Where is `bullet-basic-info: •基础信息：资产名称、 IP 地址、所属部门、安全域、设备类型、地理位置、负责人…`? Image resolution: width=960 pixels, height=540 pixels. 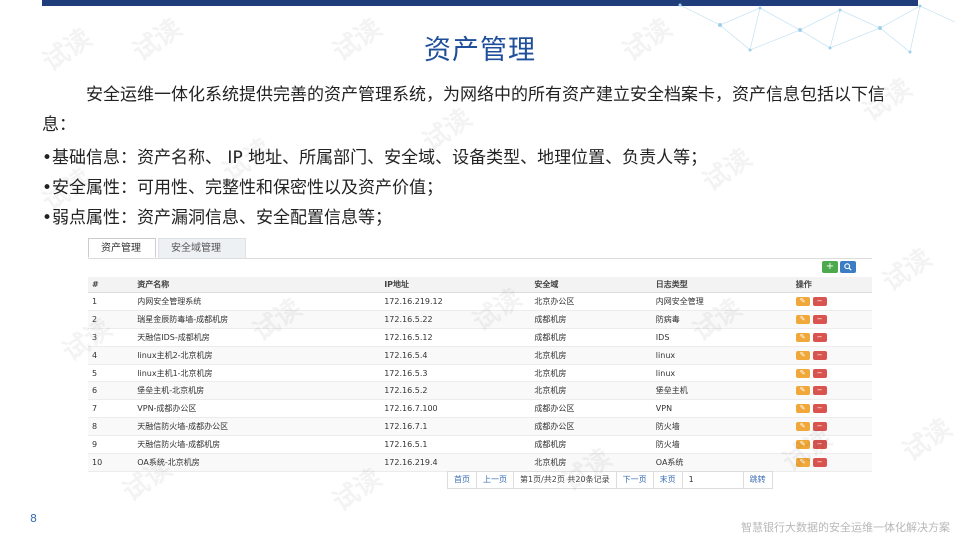 bullet-basic-info: •基础信息：资产名称、 IP 地址、所属部门、安全域、设备类型、地理位置、负责人… is located at coordinates (375, 158).